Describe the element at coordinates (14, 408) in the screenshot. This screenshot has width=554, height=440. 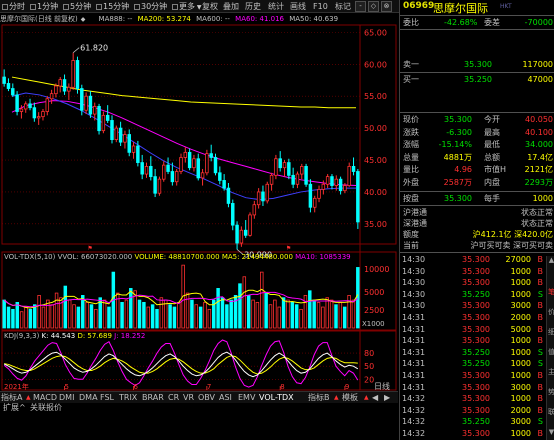
I see `expand-button: 扩展^` at that location.